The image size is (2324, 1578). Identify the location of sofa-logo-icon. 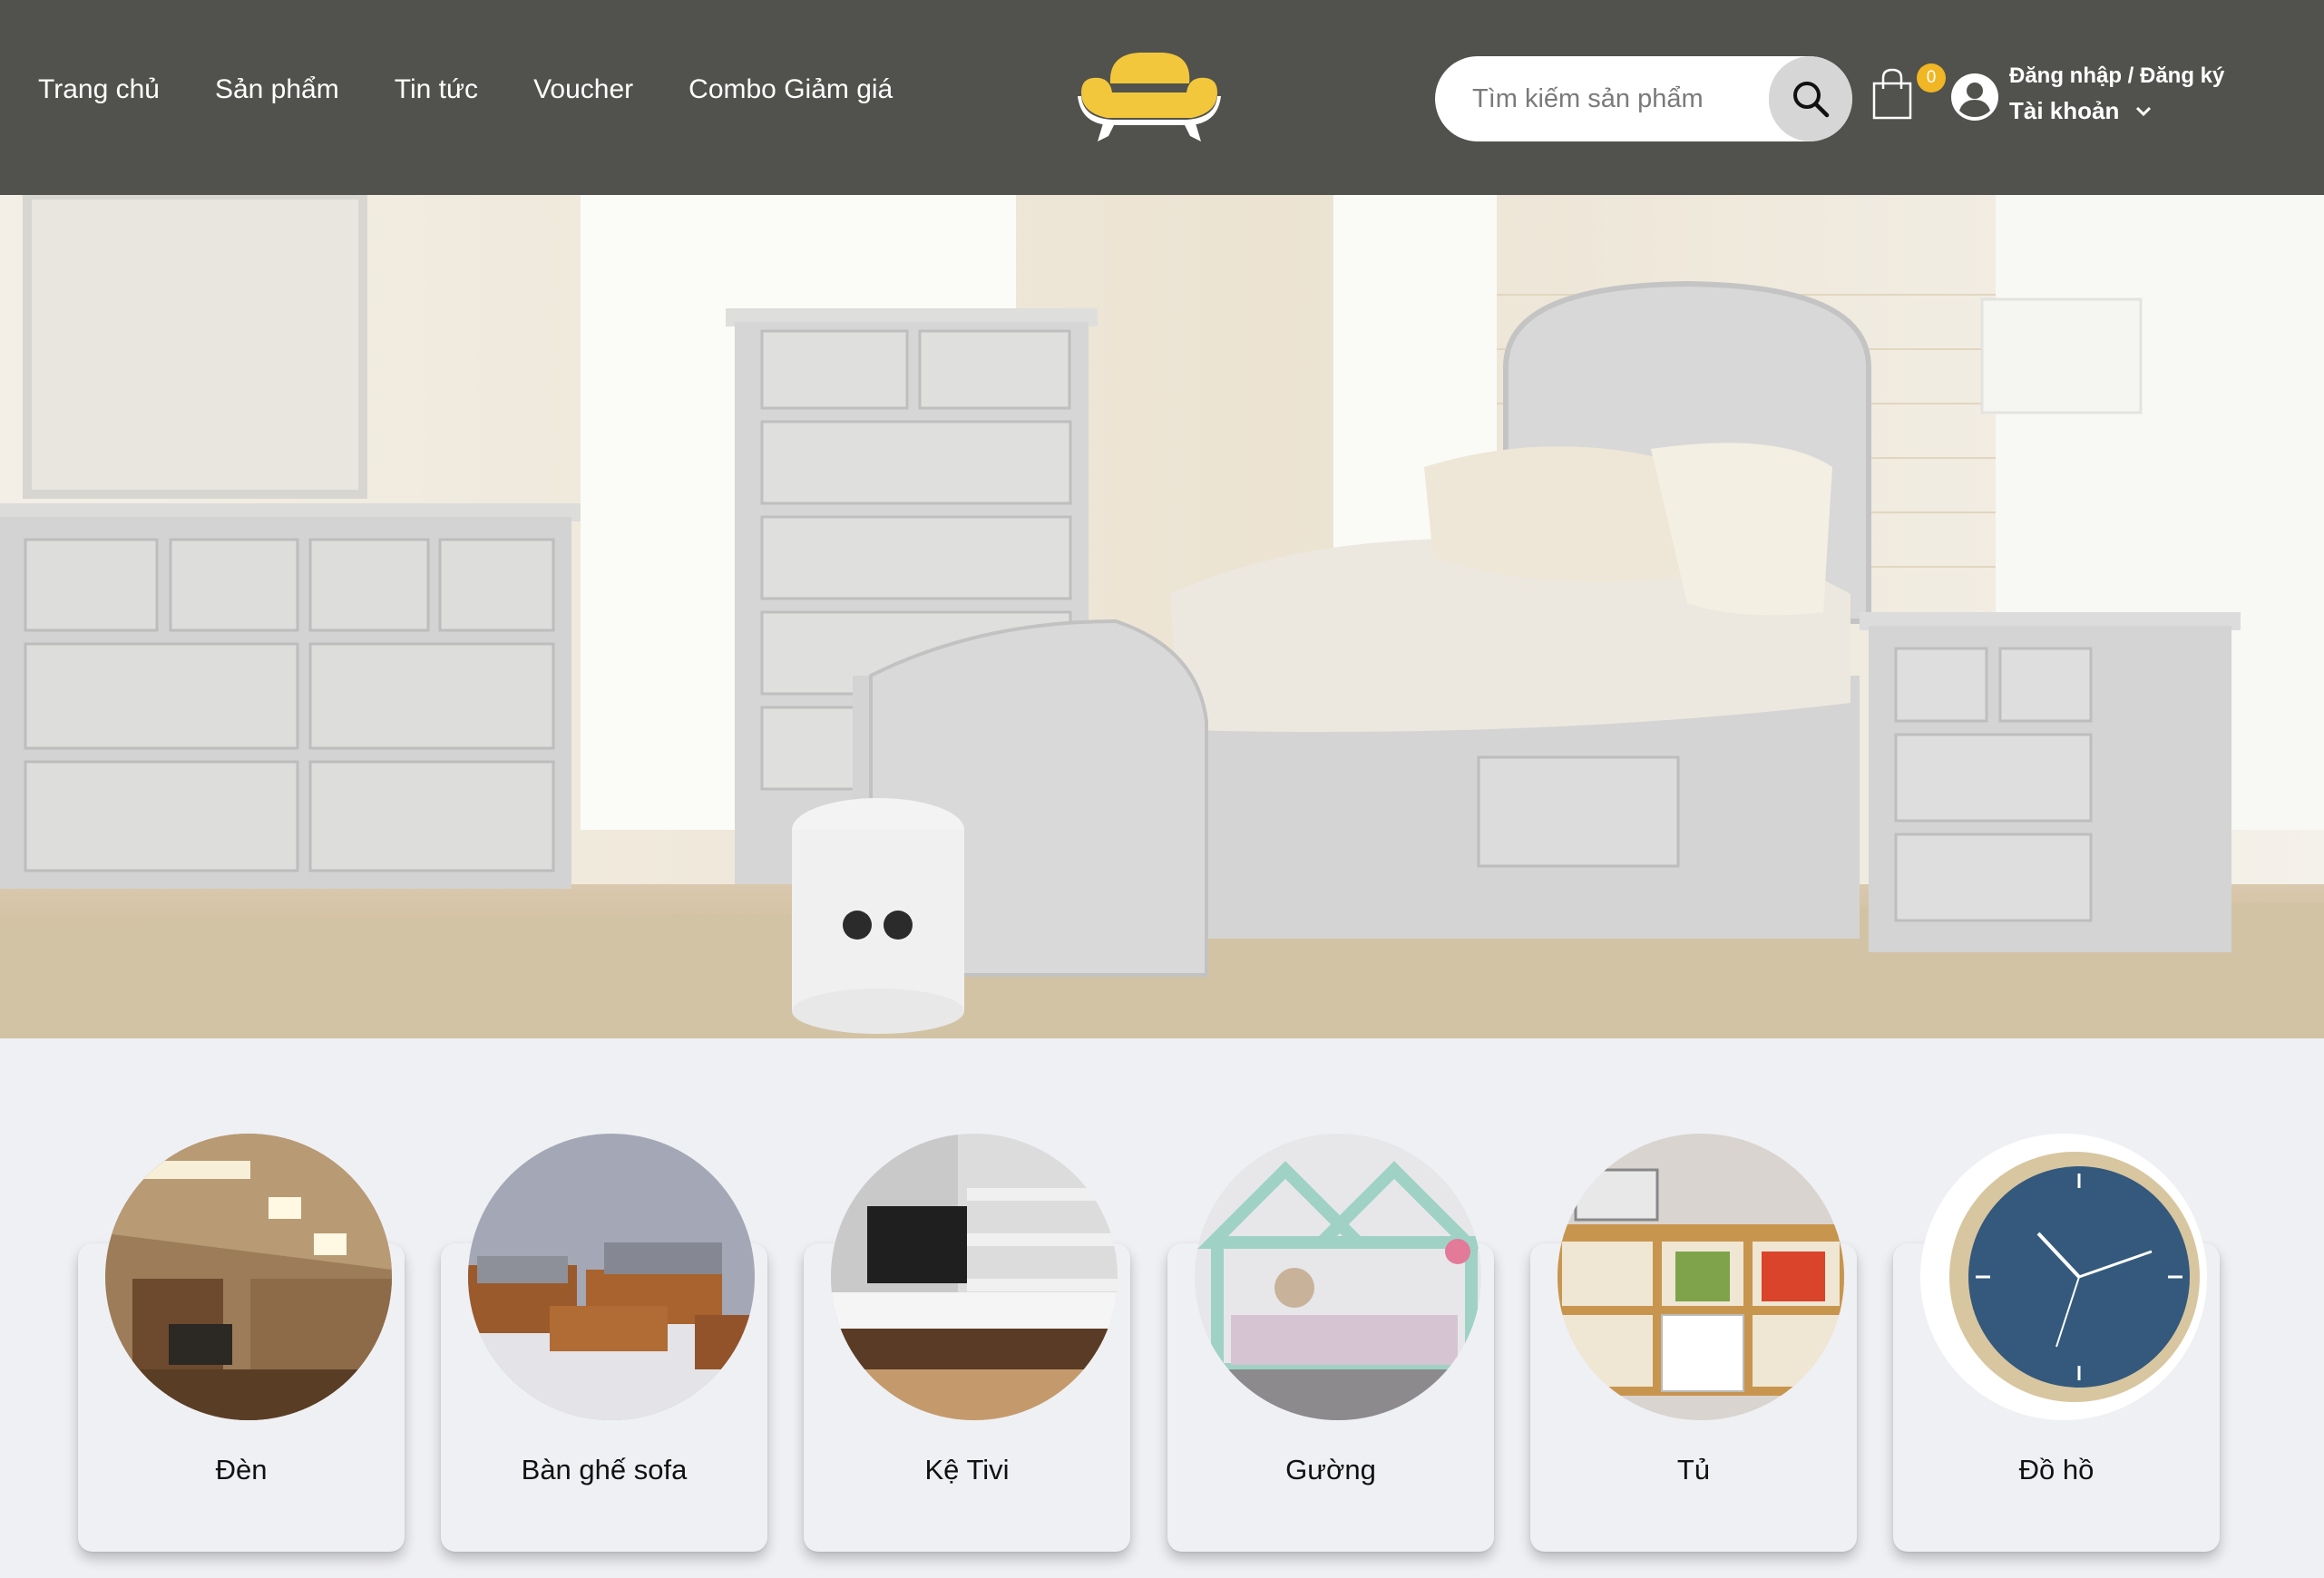
(1149, 96).